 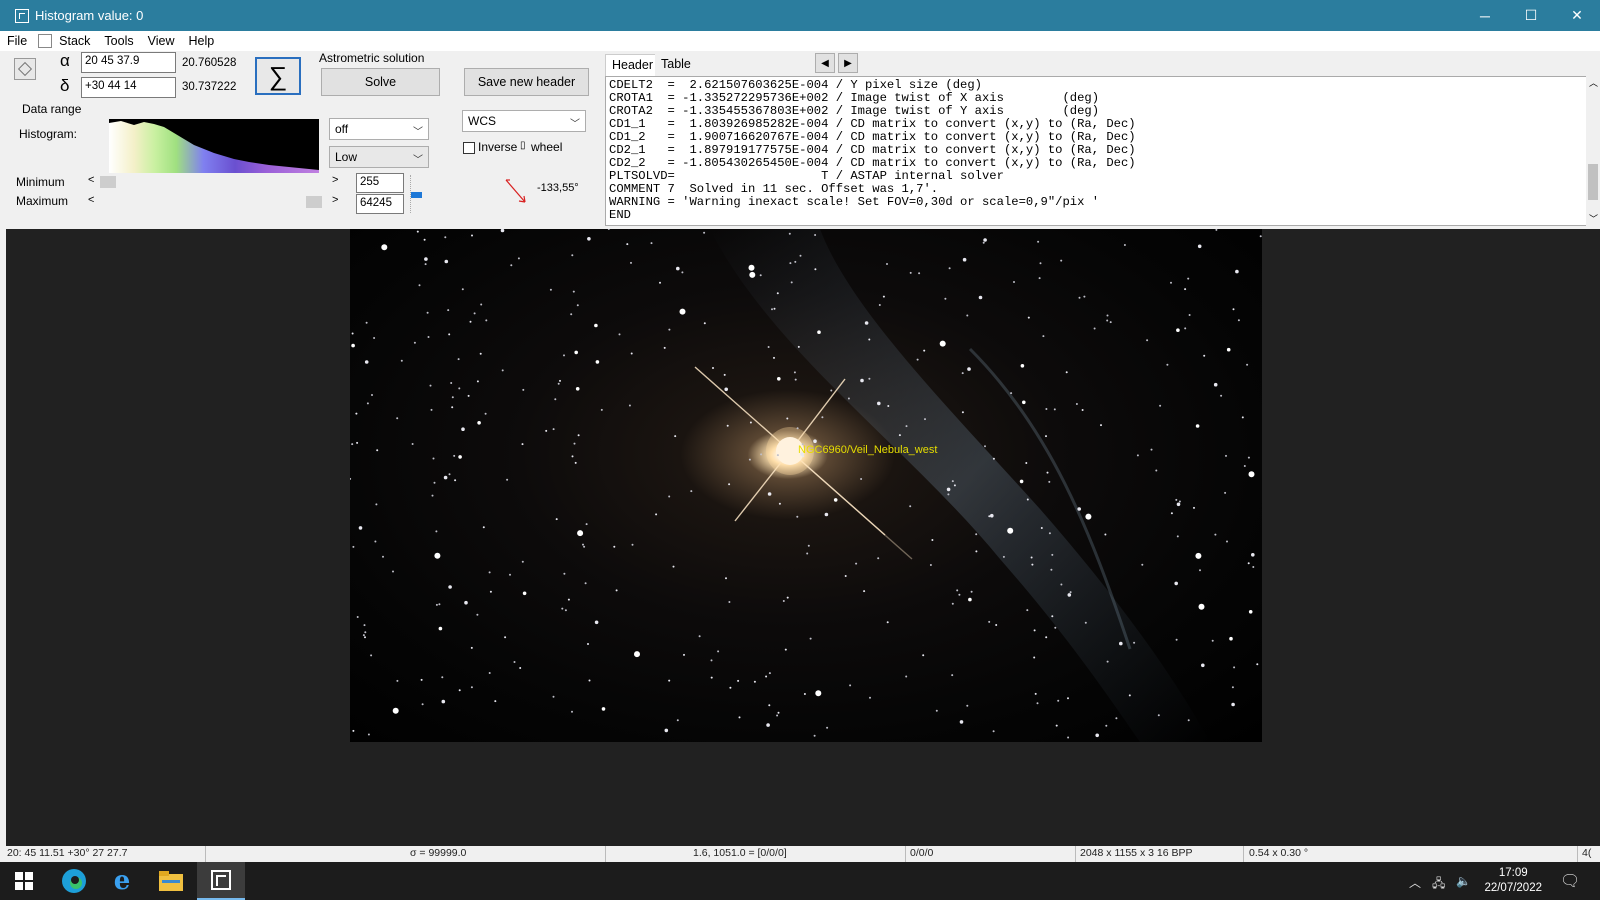 What do you see at coordinates (1593, 218) in the screenshot?
I see `scroll-down-icon: ﹀` at bounding box center [1593, 218].